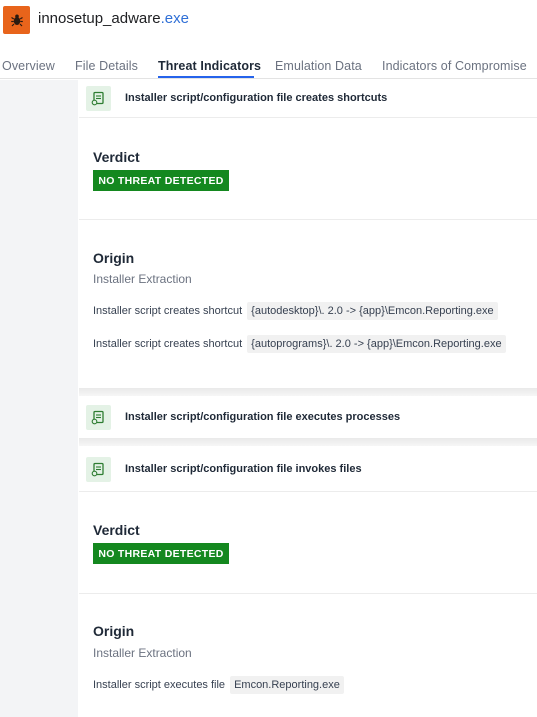 This screenshot has height=717, width=537. What do you see at coordinates (106, 66) in the screenshot?
I see `tab-file-details: File Details` at bounding box center [106, 66].